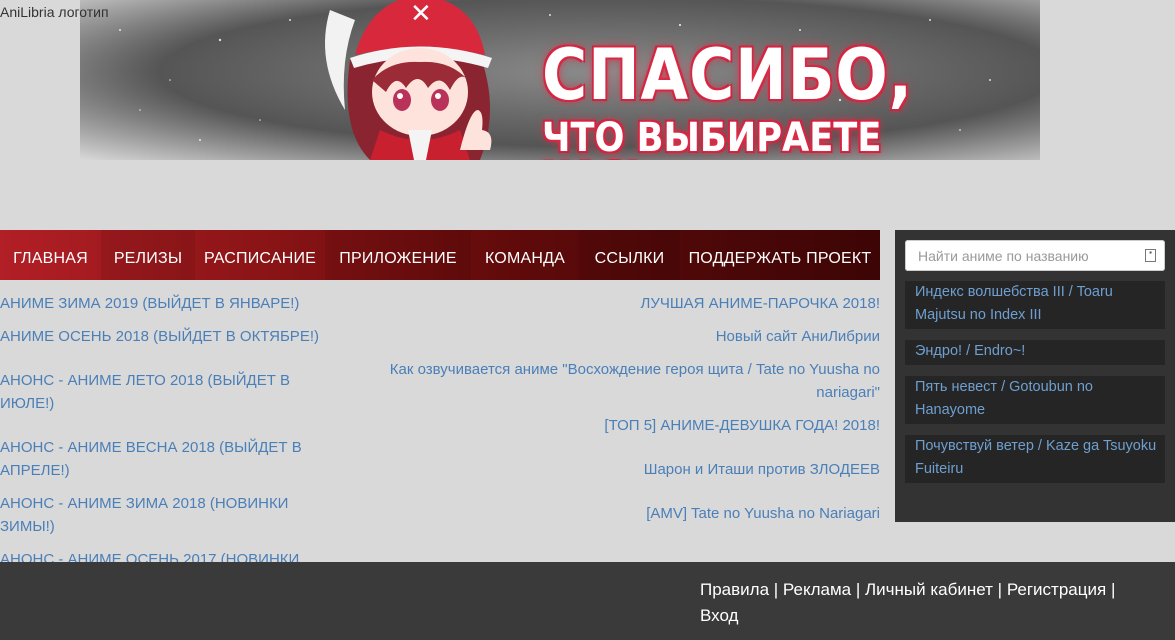 This screenshot has width=1175, height=640. Describe the element at coordinates (712, 137) in the screenshot. I see `slogan-line-2: ЧТО ВЫБИРАЕТЕ НАС!` at that location.